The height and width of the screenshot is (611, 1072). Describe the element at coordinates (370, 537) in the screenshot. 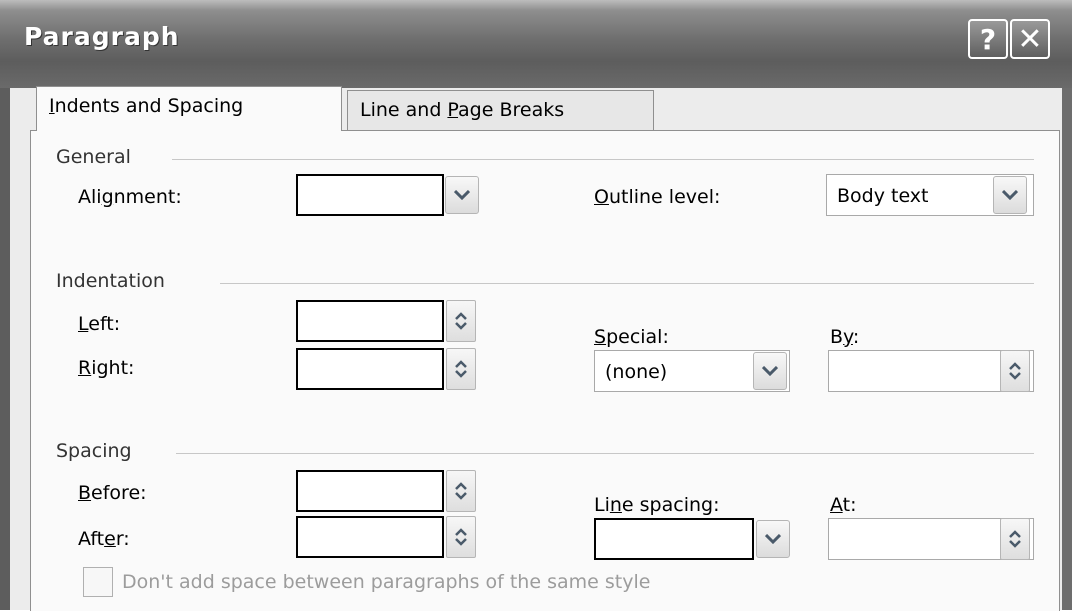

I see `spacing-after-input` at that location.